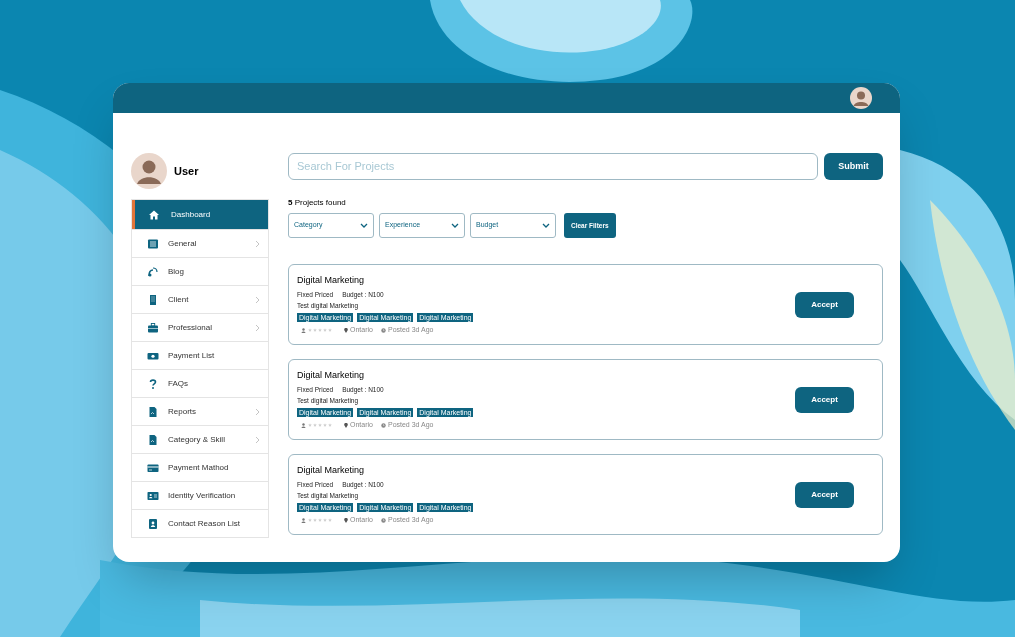  I want to click on sidebar-item: Dashboard, so click(200, 214).